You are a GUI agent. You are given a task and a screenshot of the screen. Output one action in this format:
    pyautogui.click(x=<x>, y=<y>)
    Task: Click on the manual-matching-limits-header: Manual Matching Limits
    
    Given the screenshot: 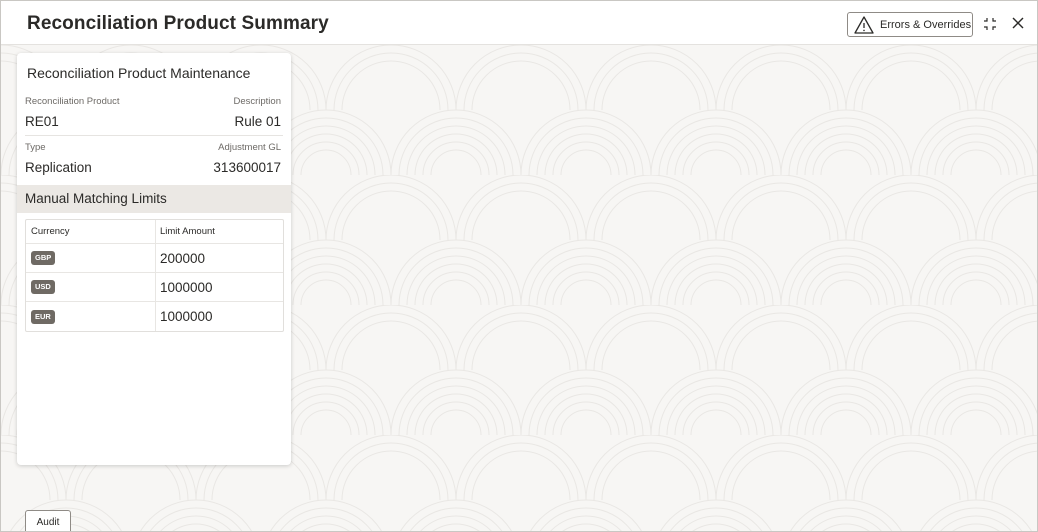 What is the action you would take?
    pyautogui.click(x=154, y=199)
    